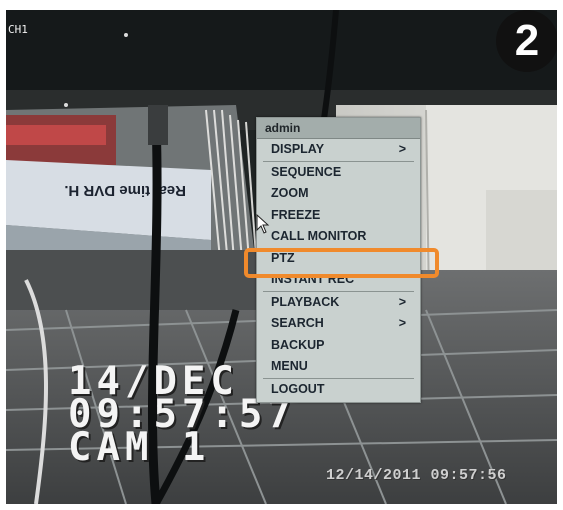 This screenshot has width=563, height=510. What do you see at coordinates (306, 171) in the screenshot?
I see `menu-item-label: SEQUENCE` at bounding box center [306, 171].